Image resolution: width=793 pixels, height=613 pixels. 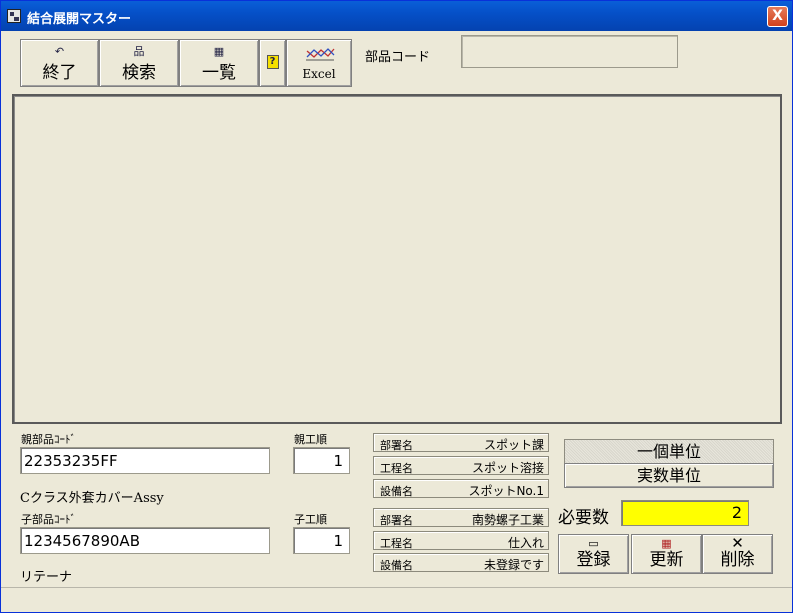 I want to click on grid-icon: ▦, so click(x=219, y=51).